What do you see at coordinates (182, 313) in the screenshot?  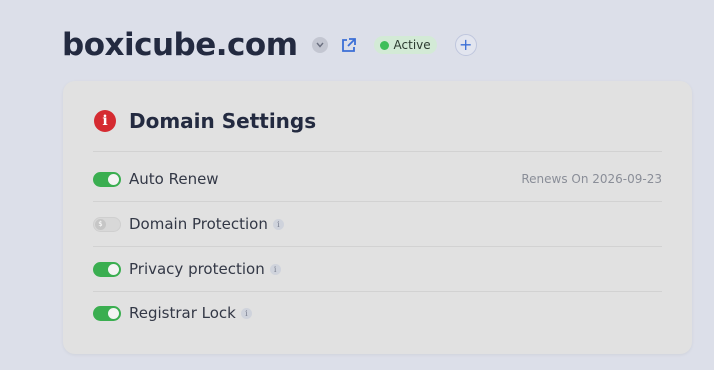 I see `setting-label: Registrar Lock` at bounding box center [182, 313].